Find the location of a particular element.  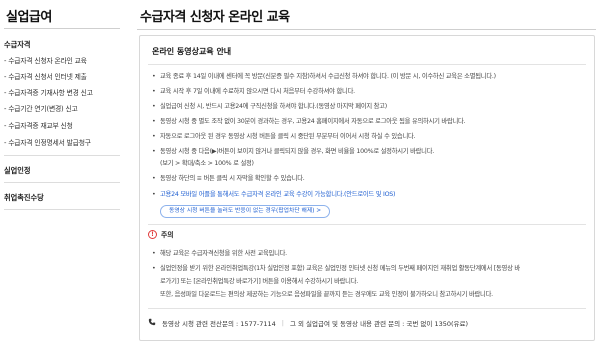

sidebar-item-period-extension: - 수급기간 연기(변경) 신고 is located at coordinates (41, 108).